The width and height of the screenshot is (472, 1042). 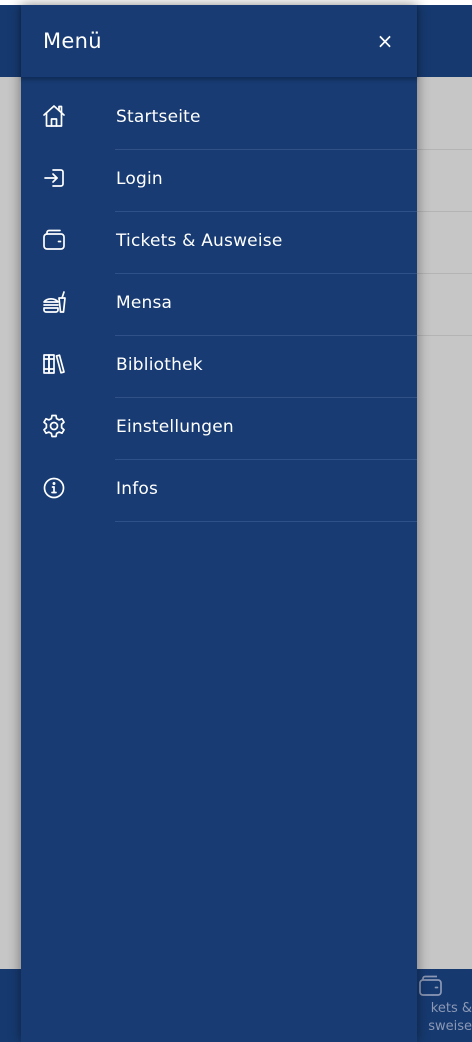 What do you see at coordinates (219, 491) in the screenshot?
I see `menu-item-infos: Infos` at bounding box center [219, 491].